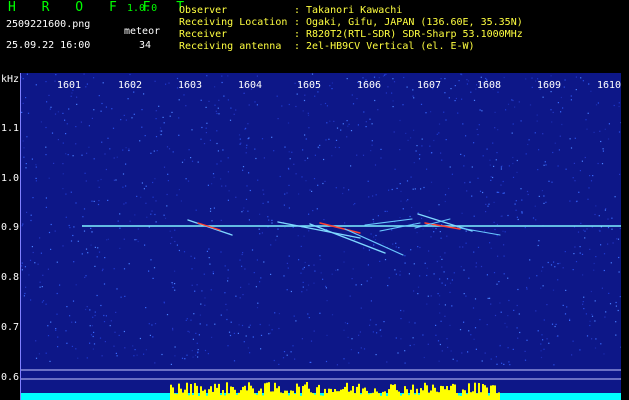  I want to click on info-key-receiver: Receiver, so click(203, 34).